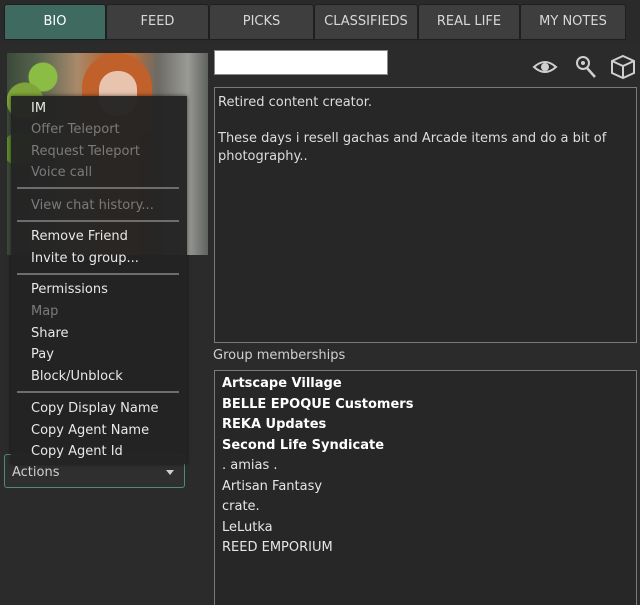 The height and width of the screenshot is (605, 640). I want to click on chevron-down-icon, so click(170, 472).